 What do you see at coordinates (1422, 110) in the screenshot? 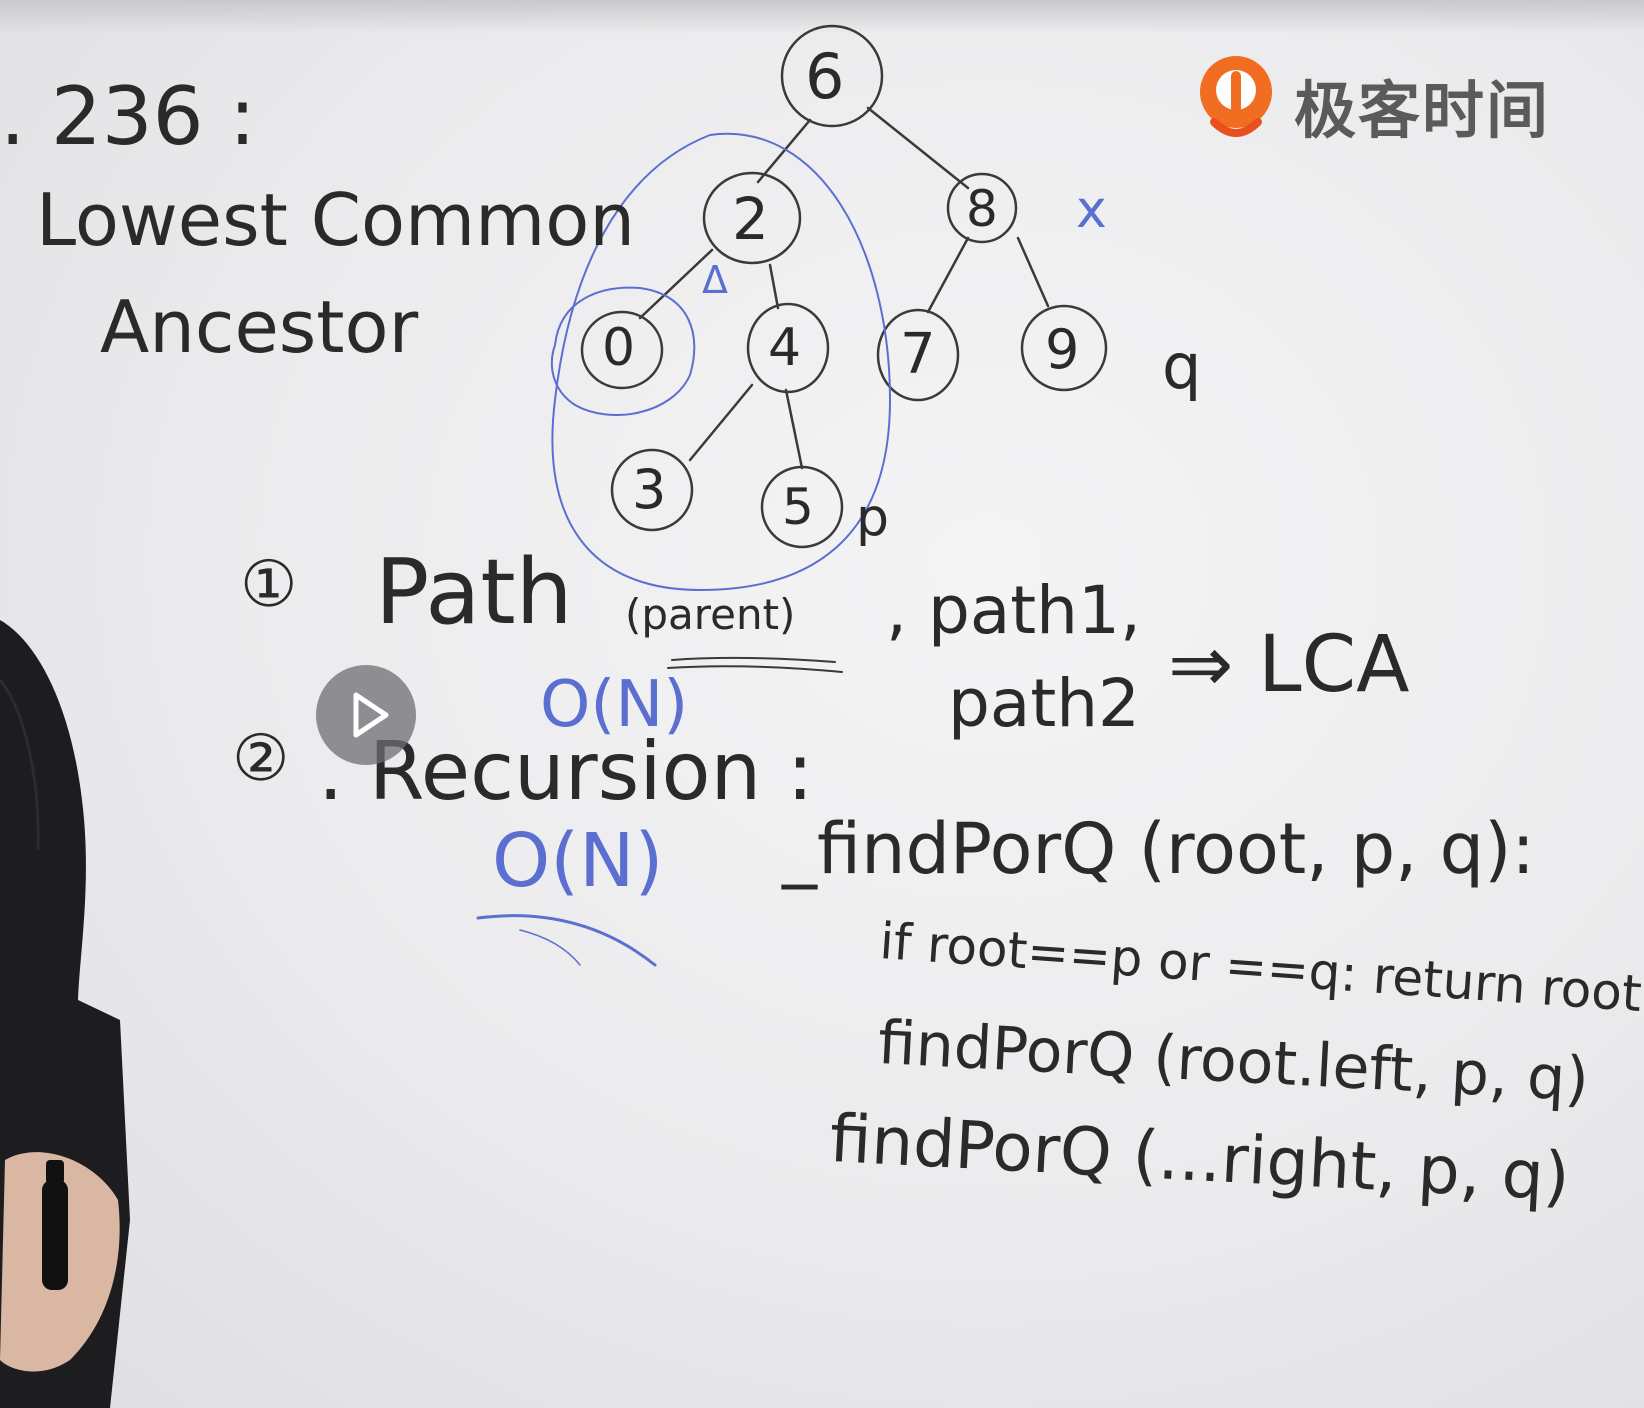
I see `geektime-logo-text: 极客时间` at bounding box center [1422, 110].